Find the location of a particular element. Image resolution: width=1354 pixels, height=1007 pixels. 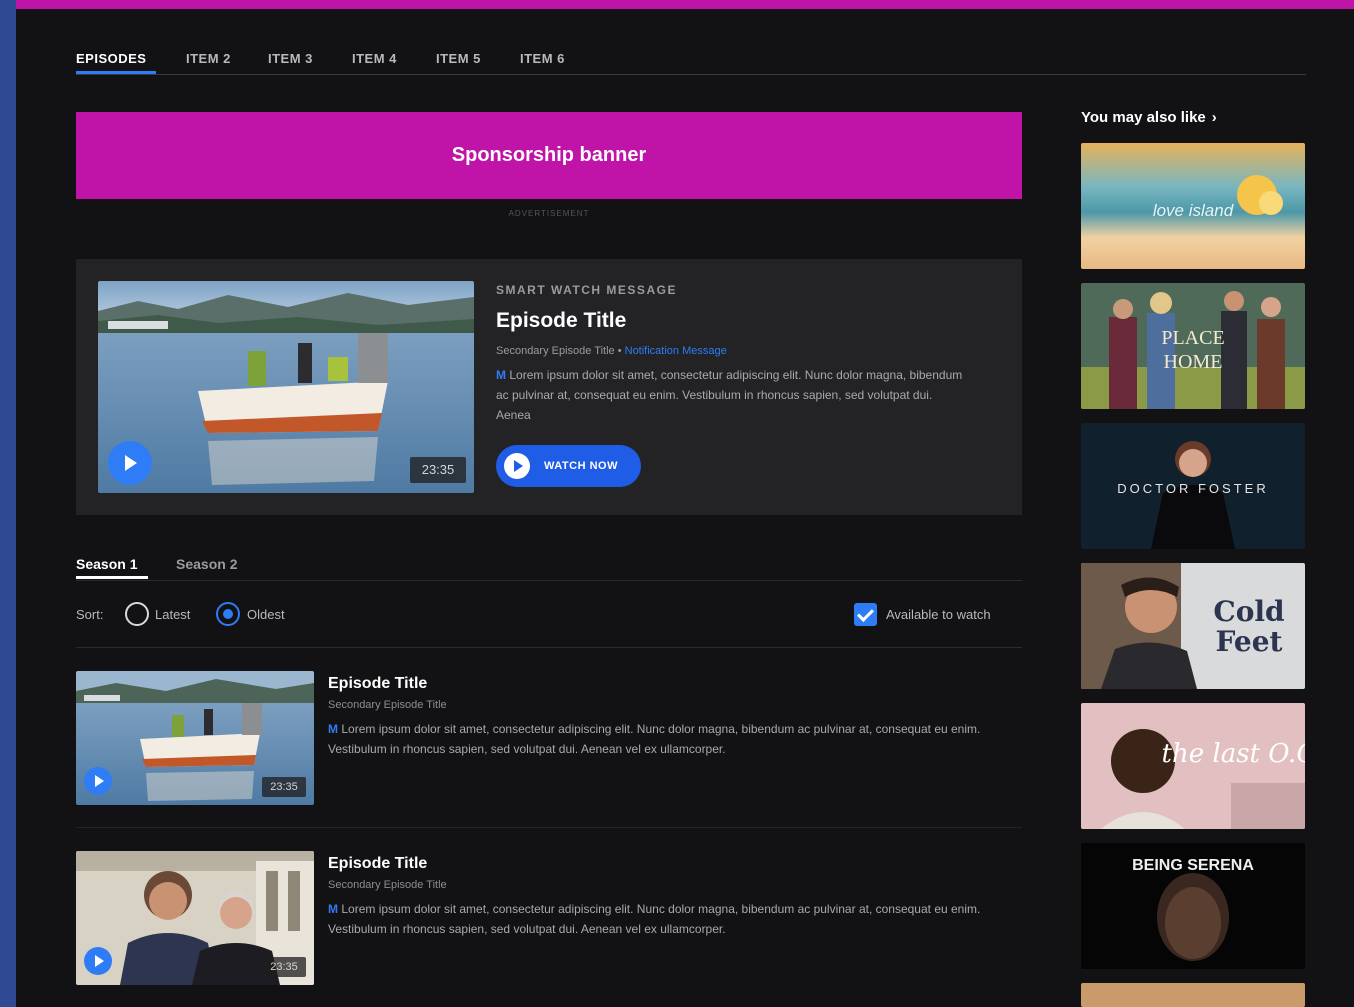

tile-title: the last O.G. is located at coordinates (1233, 754).